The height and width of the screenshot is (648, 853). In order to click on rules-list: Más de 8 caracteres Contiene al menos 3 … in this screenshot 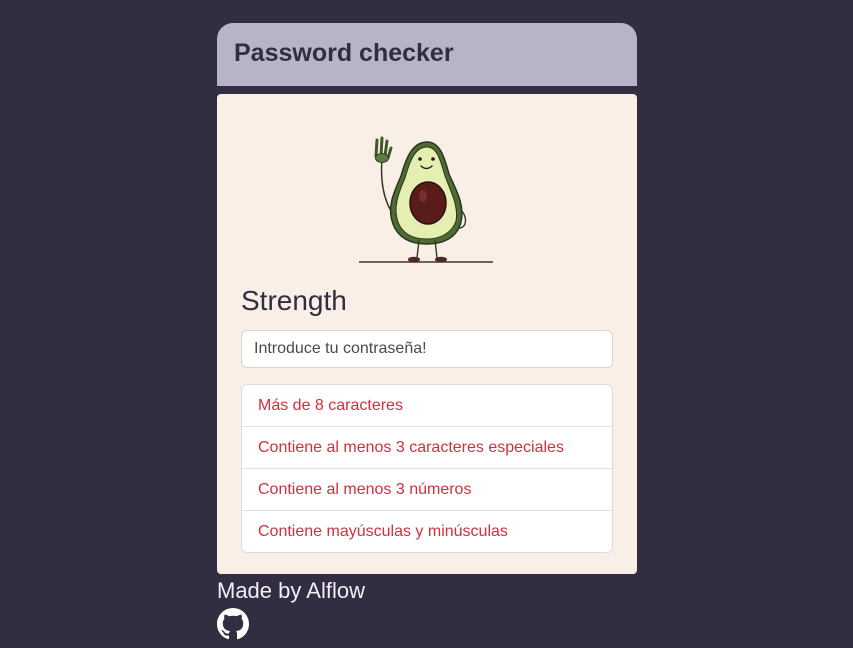, I will do `click(427, 468)`.